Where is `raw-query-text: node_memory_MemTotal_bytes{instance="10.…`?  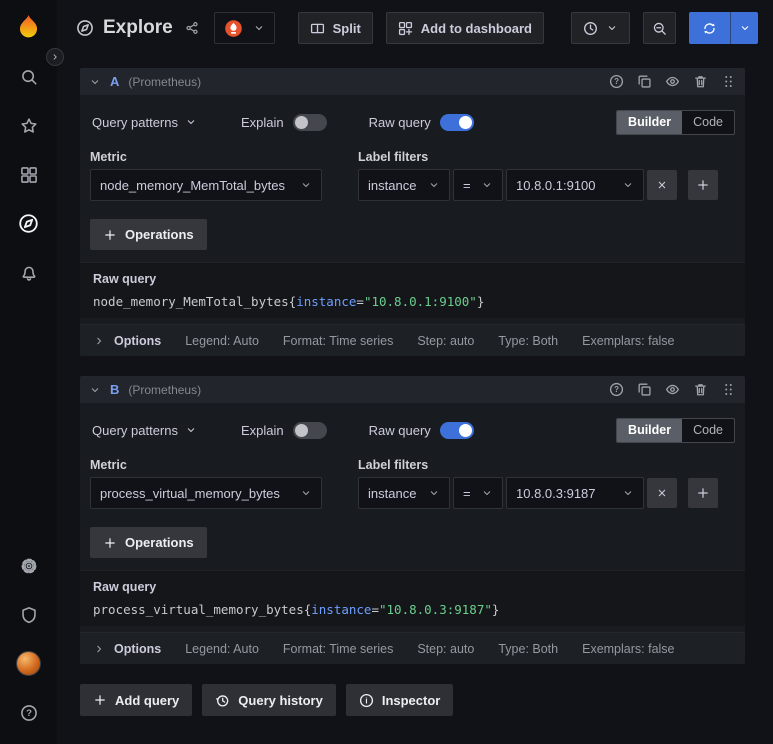
raw-query-text: node_memory_MemTotal_bytes{instance="10.… is located at coordinates (412, 301).